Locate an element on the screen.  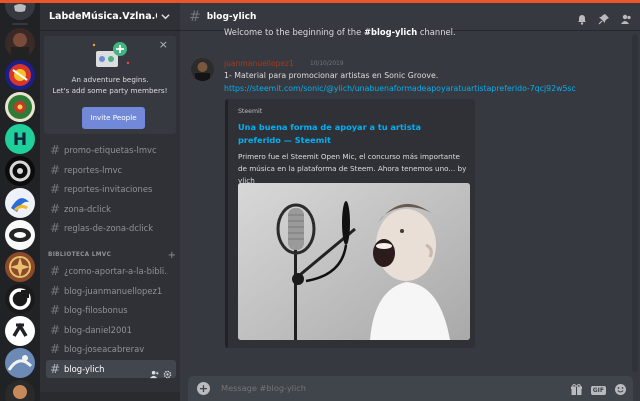
bell-icon is located at coordinates (582, 19).